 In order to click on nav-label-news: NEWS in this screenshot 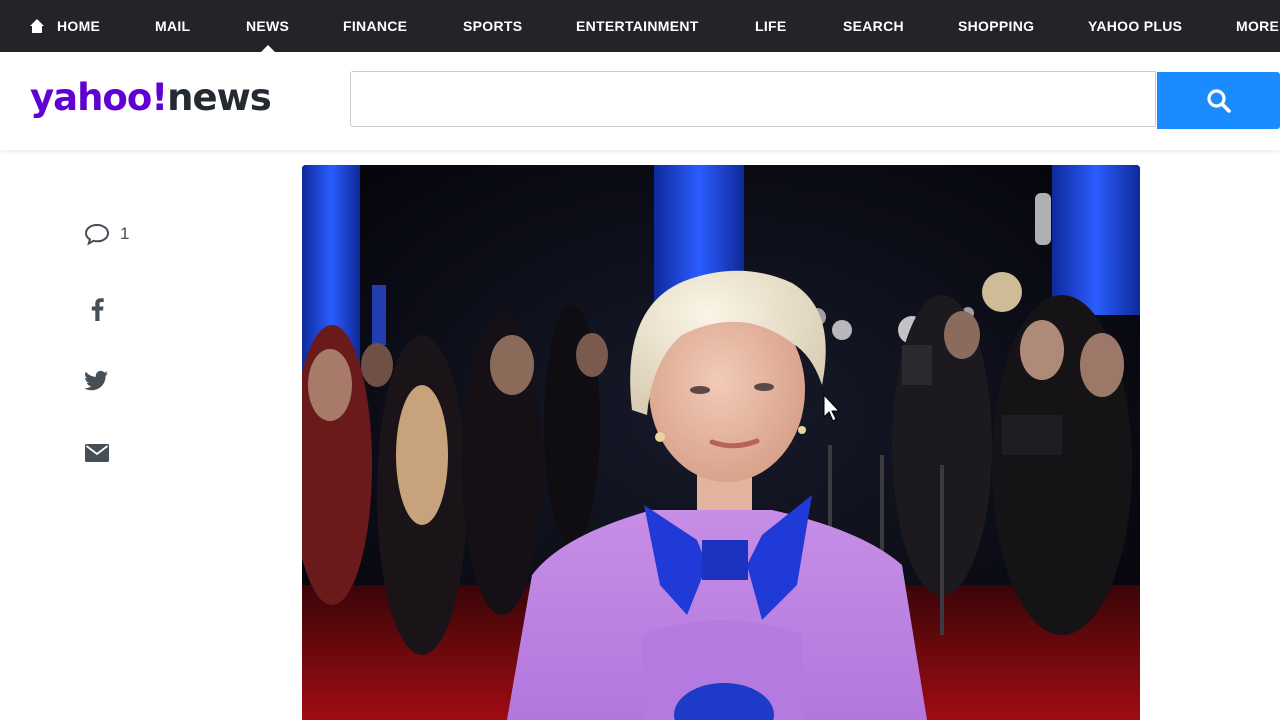, I will do `click(268, 26)`.